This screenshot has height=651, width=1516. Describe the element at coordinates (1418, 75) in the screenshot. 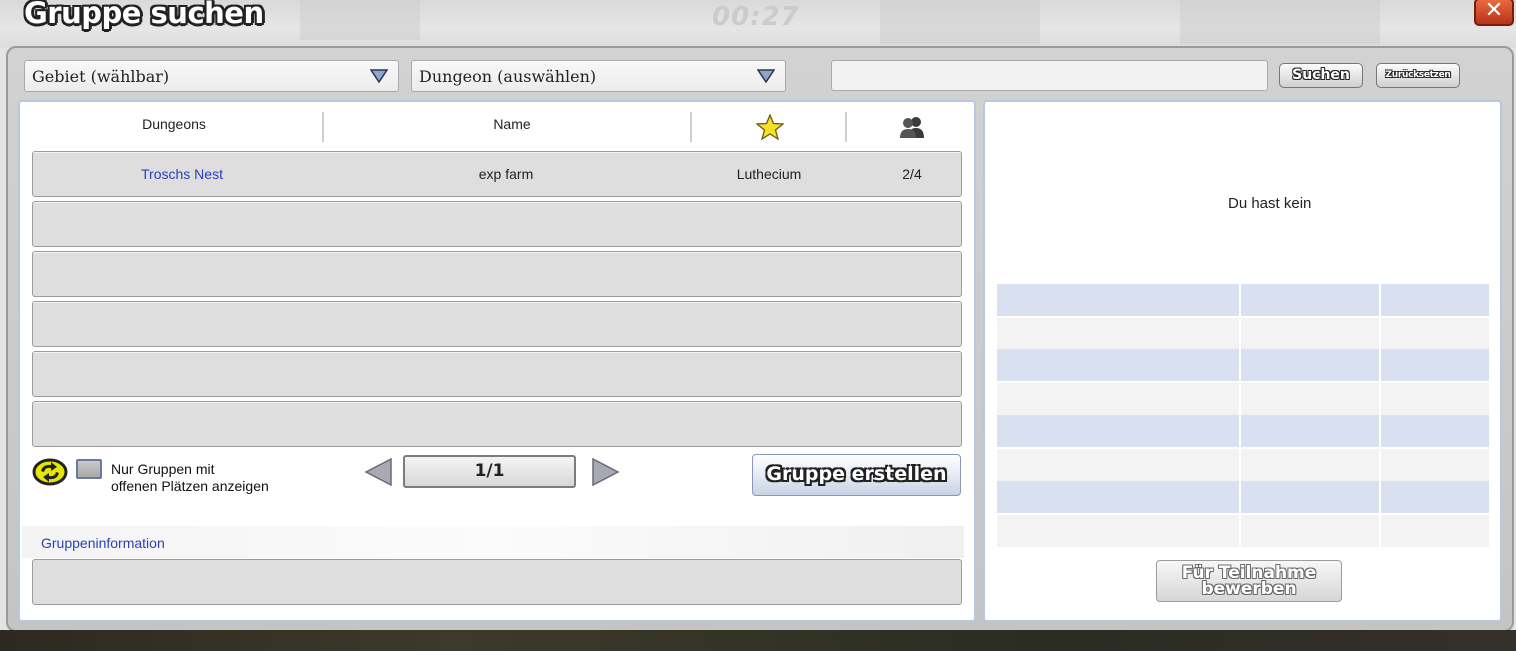

I see `reset-button: Zurücksetzen` at that location.